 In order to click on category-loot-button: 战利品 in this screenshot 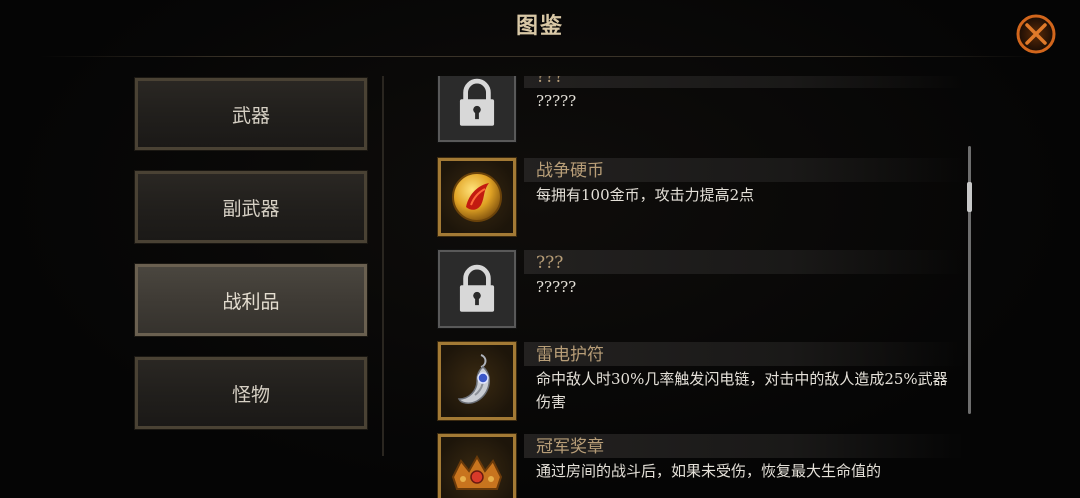, I will do `click(251, 300)`.